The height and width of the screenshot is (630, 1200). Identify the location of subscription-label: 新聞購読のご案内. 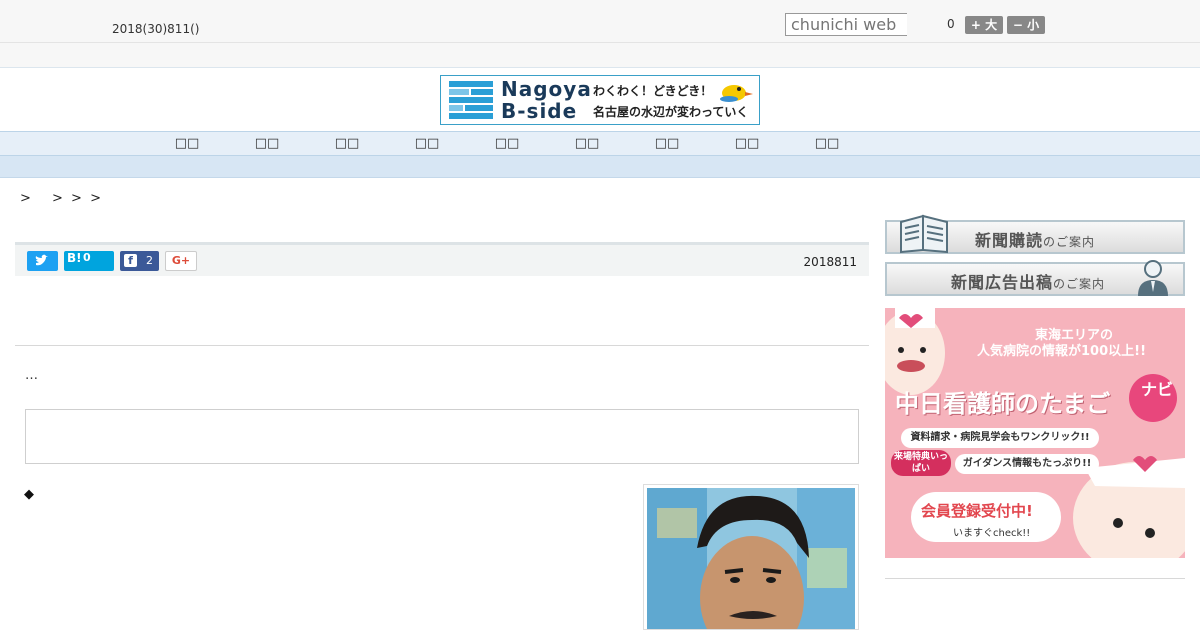
(1035, 240).